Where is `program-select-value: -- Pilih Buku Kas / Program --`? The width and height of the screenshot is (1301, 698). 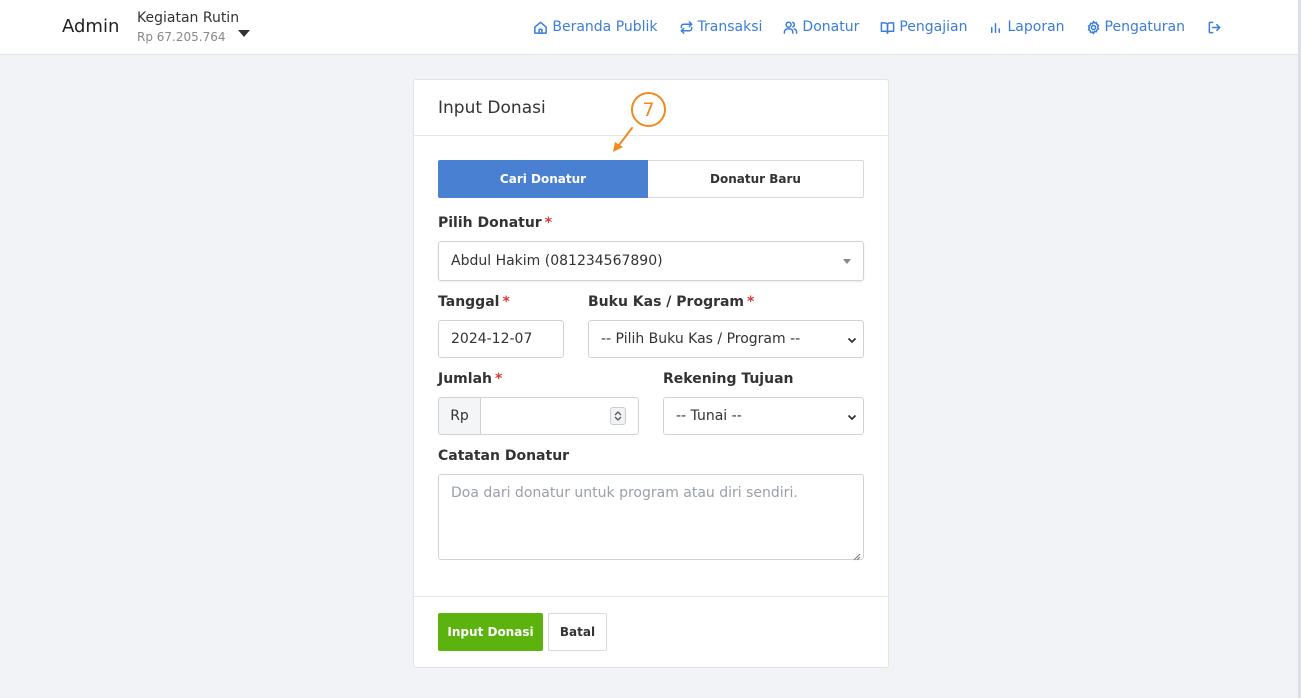 program-select-value: -- Pilih Buku Kas / Program -- is located at coordinates (701, 339).